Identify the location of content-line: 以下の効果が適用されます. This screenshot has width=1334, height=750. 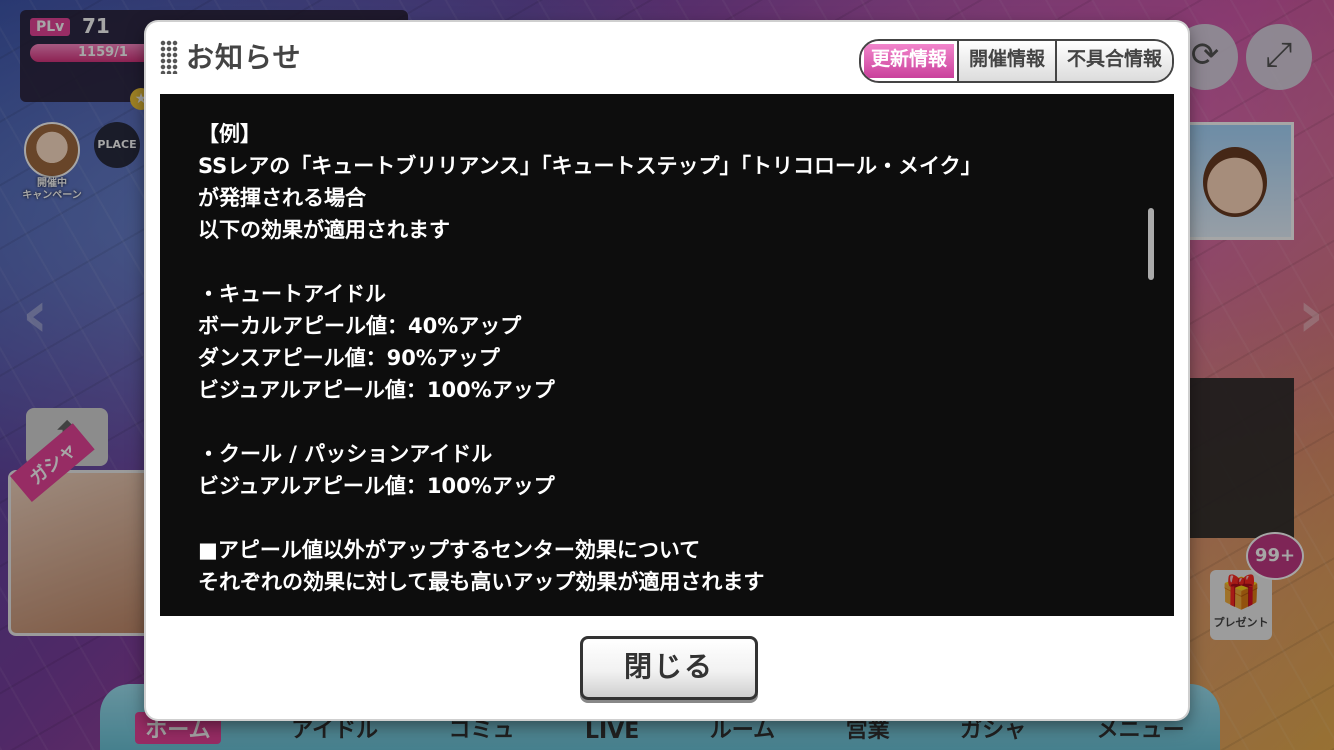
(324, 230).